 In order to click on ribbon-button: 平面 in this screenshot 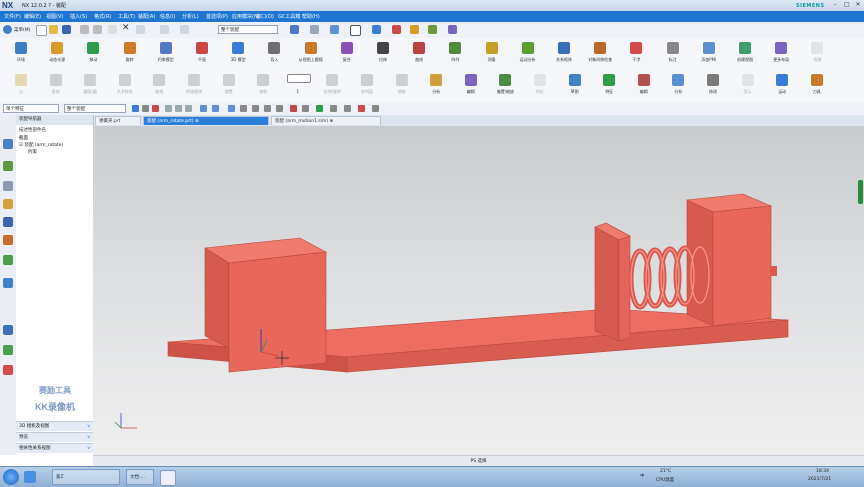, I will do `click(202, 54)`.